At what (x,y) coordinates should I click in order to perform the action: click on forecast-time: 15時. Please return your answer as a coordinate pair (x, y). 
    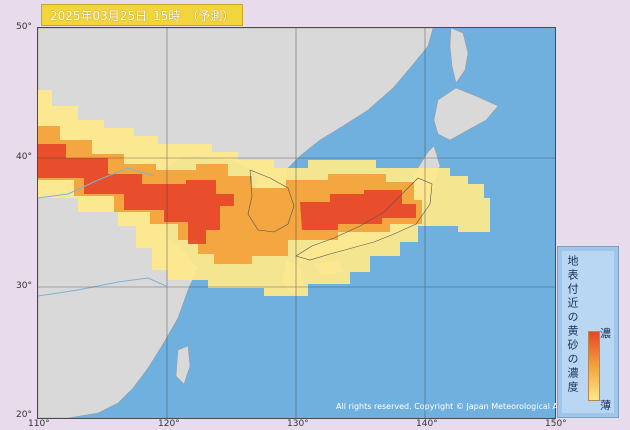
    Looking at the image, I should click on (167, 15).